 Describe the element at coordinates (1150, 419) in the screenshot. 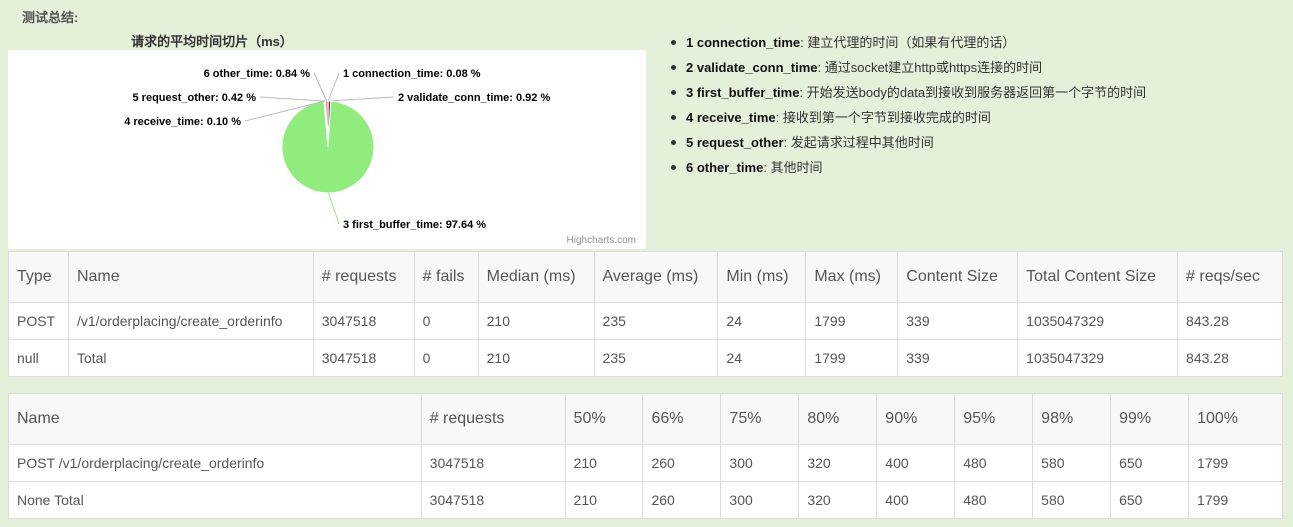

I see `column-header: 99%` at that location.